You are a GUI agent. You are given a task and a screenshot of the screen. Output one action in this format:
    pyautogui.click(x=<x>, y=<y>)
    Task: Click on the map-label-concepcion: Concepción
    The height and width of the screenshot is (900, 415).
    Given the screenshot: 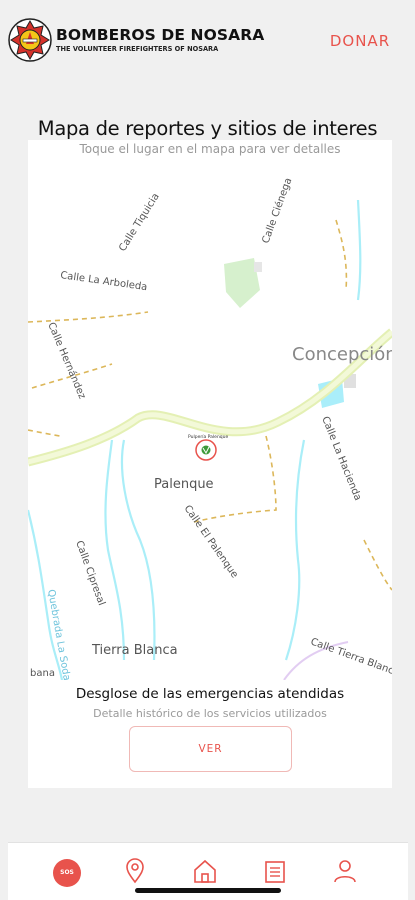 What is the action you would take?
    pyautogui.click(x=342, y=354)
    